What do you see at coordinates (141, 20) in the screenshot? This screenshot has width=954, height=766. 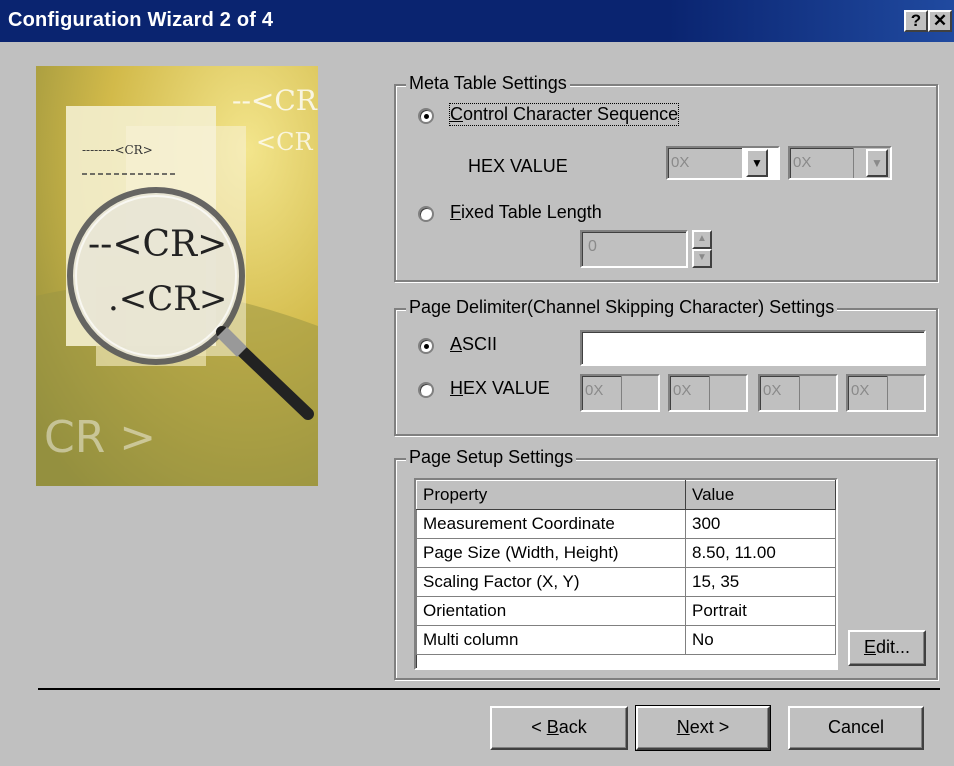 I see `window-title: Configuration Wizard 2 of 4` at bounding box center [141, 20].